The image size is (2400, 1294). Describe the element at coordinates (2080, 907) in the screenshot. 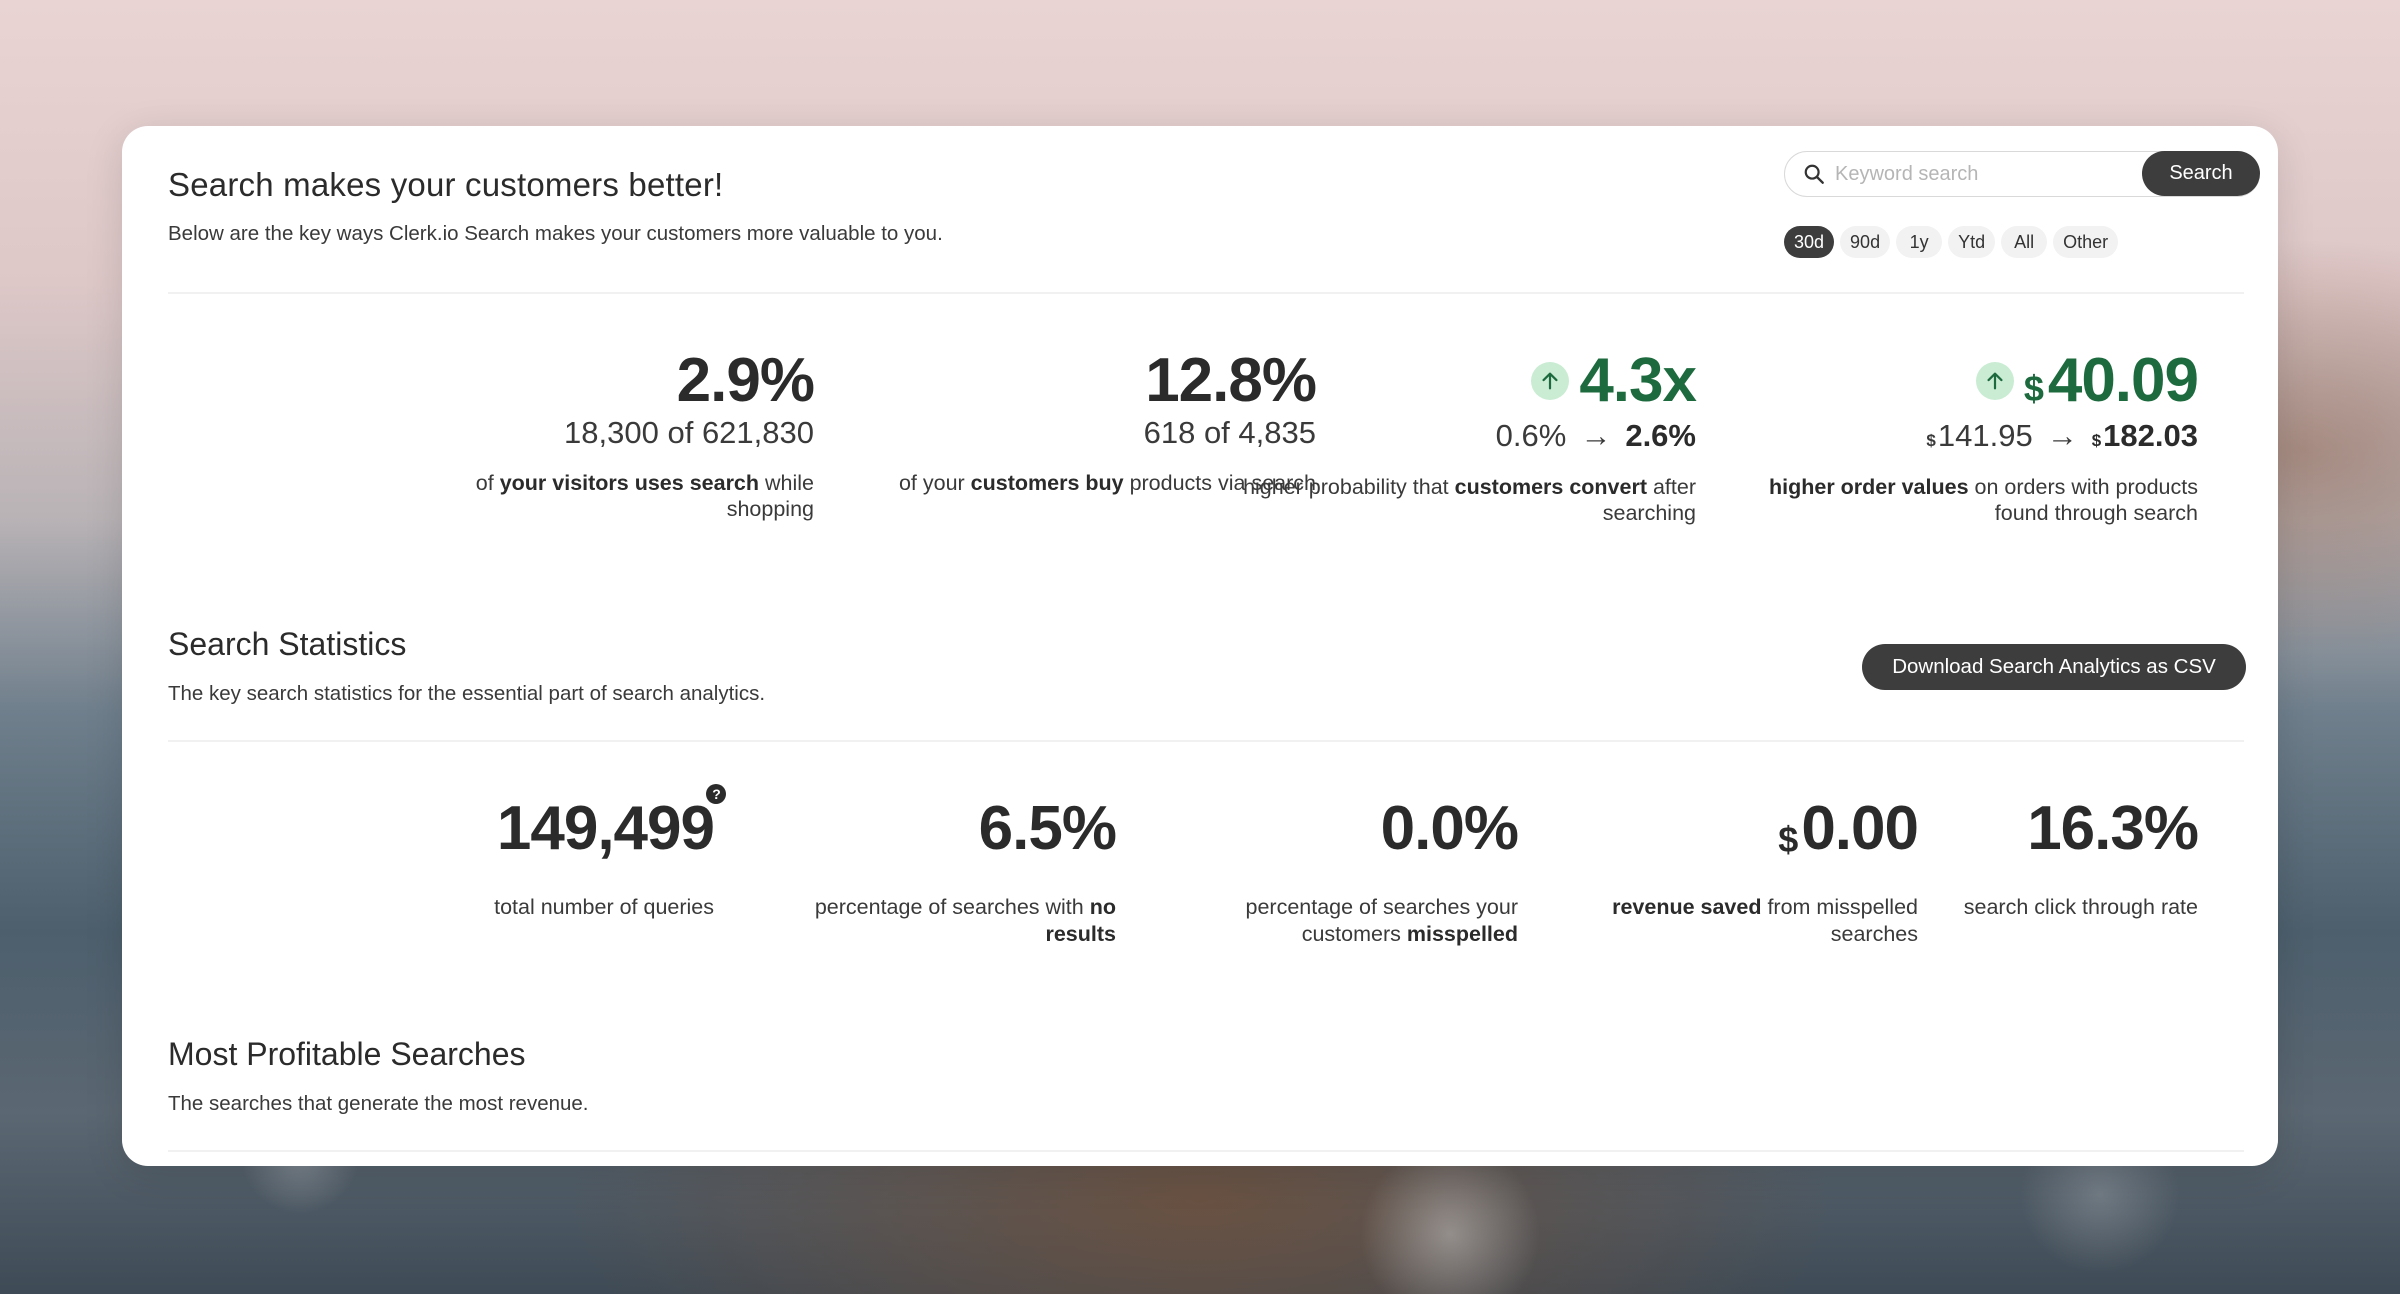

I see `stat-description: search click through rate` at that location.